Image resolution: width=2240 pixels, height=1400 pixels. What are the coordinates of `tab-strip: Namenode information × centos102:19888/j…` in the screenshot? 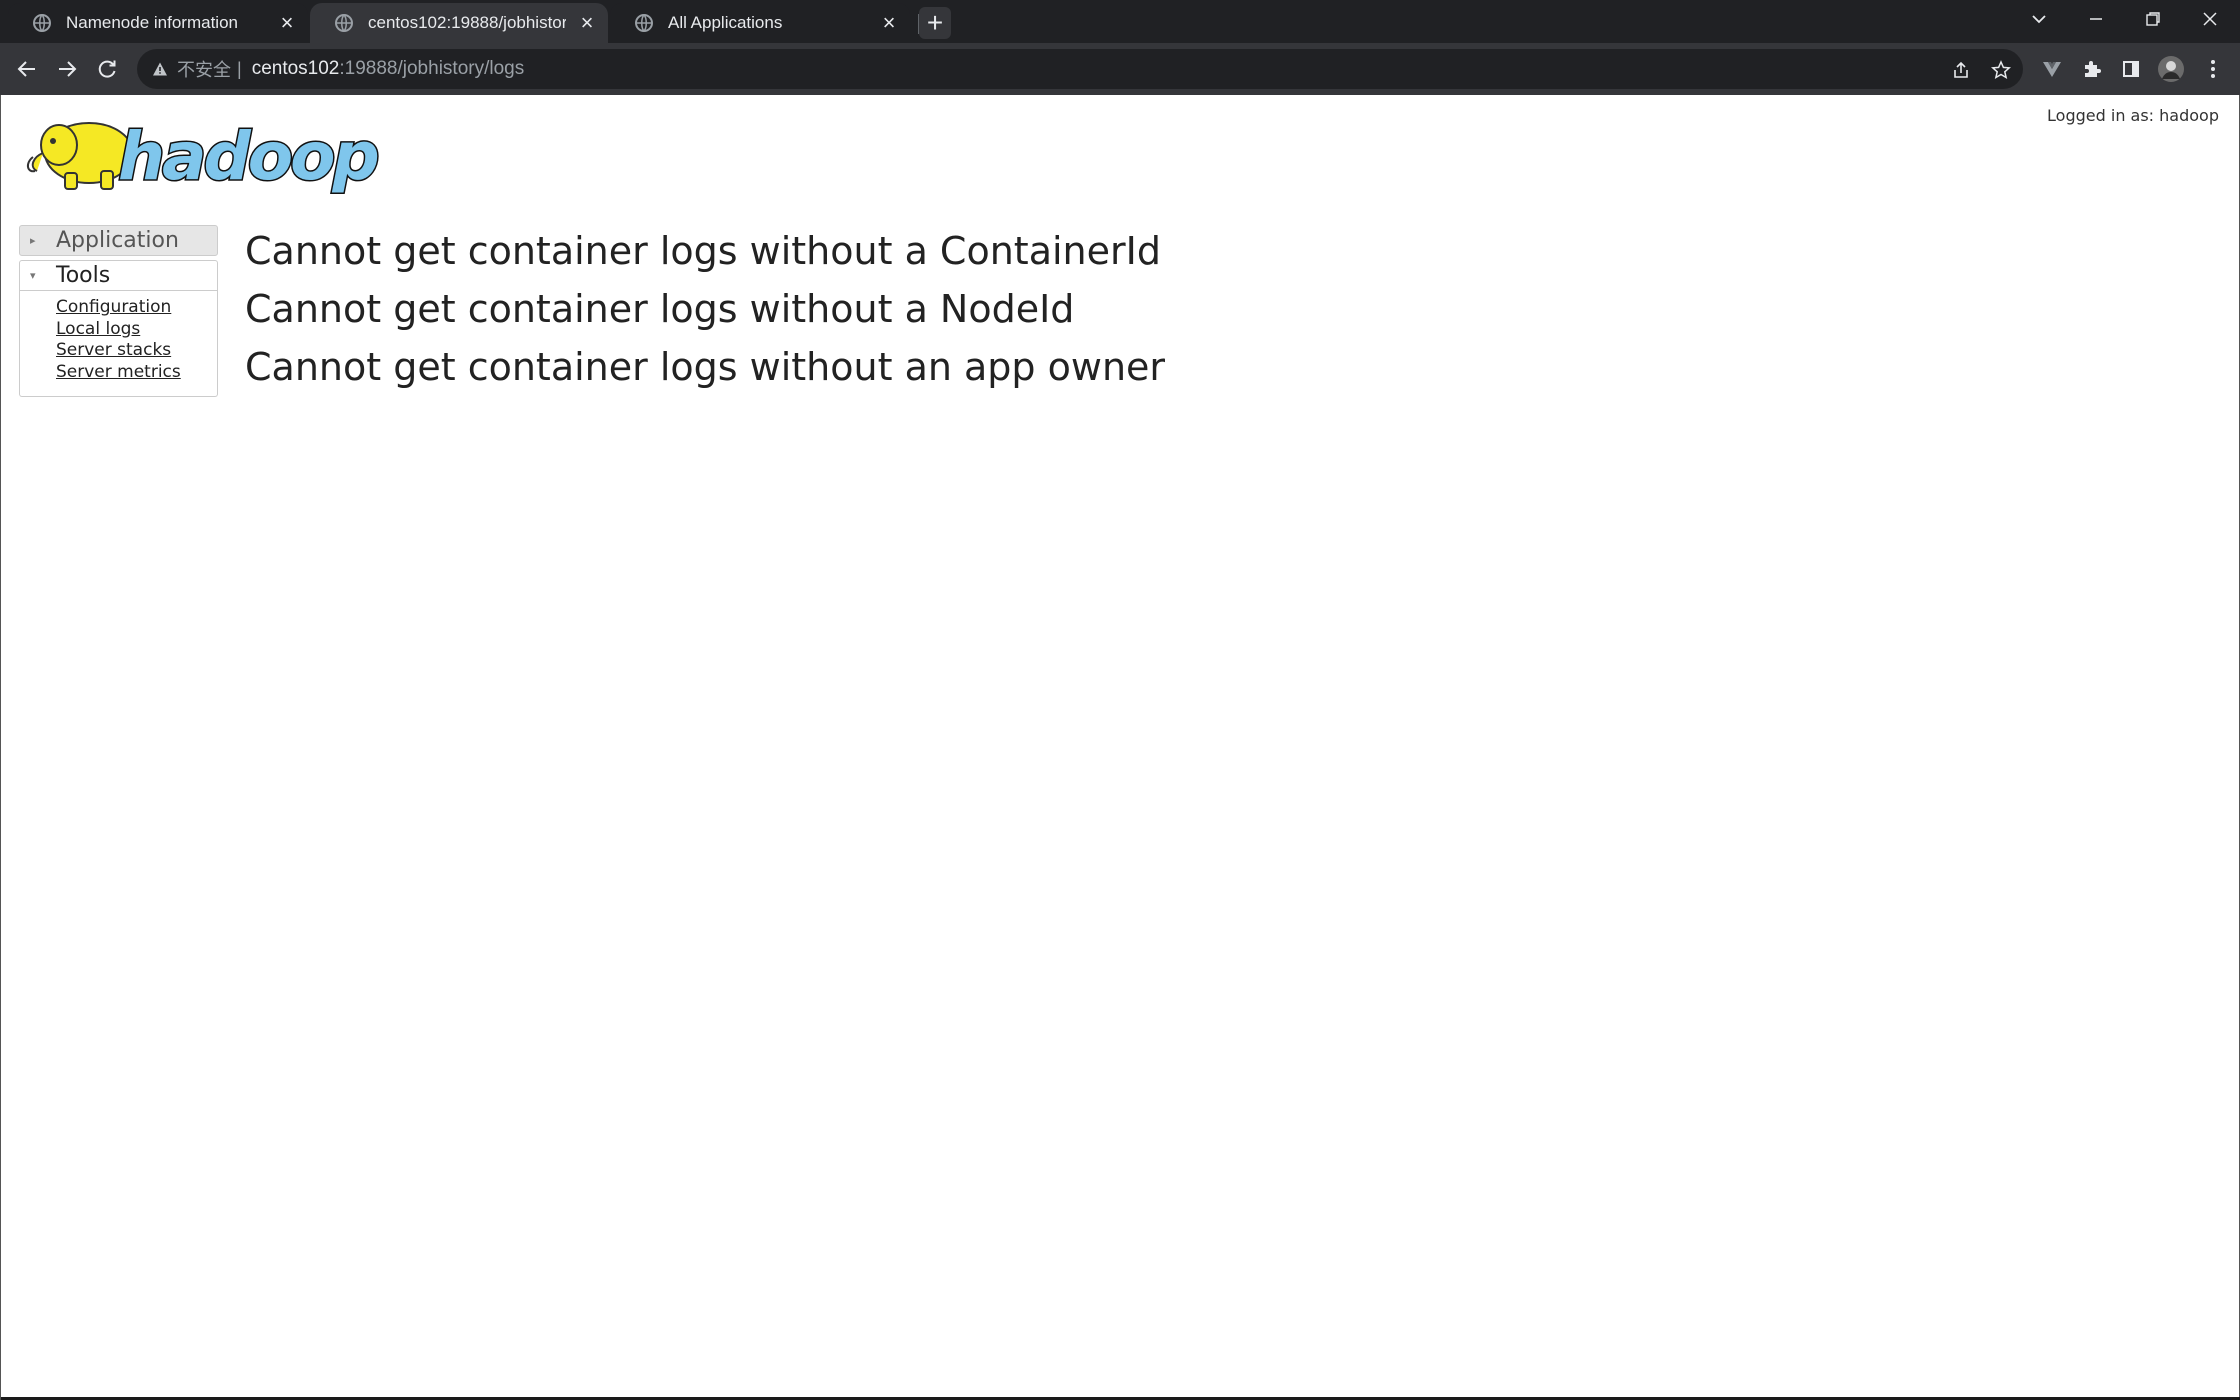 It's located at (1120, 21).